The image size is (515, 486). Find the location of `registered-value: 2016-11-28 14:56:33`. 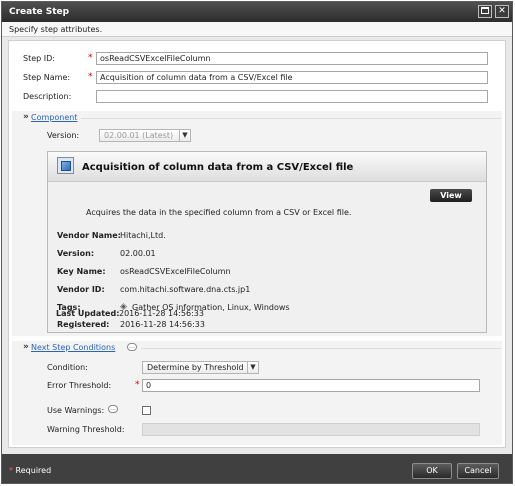

registered-value: 2016-11-28 14:56:33 is located at coordinates (162, 324).